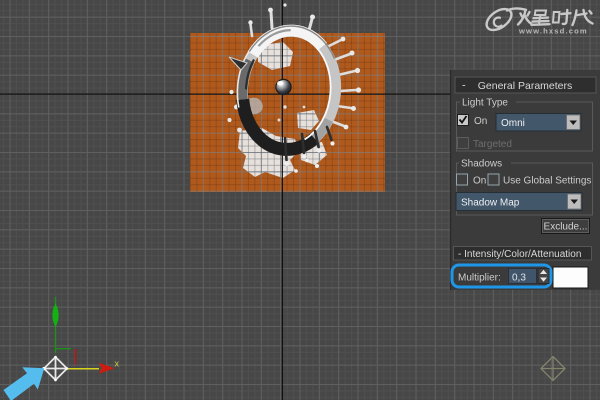 The width and height of the screenshot is (600, 400). Describe the element at coordinates (490, 203) in the screenshot. I see `svg-text: Shadow Map` at that location.